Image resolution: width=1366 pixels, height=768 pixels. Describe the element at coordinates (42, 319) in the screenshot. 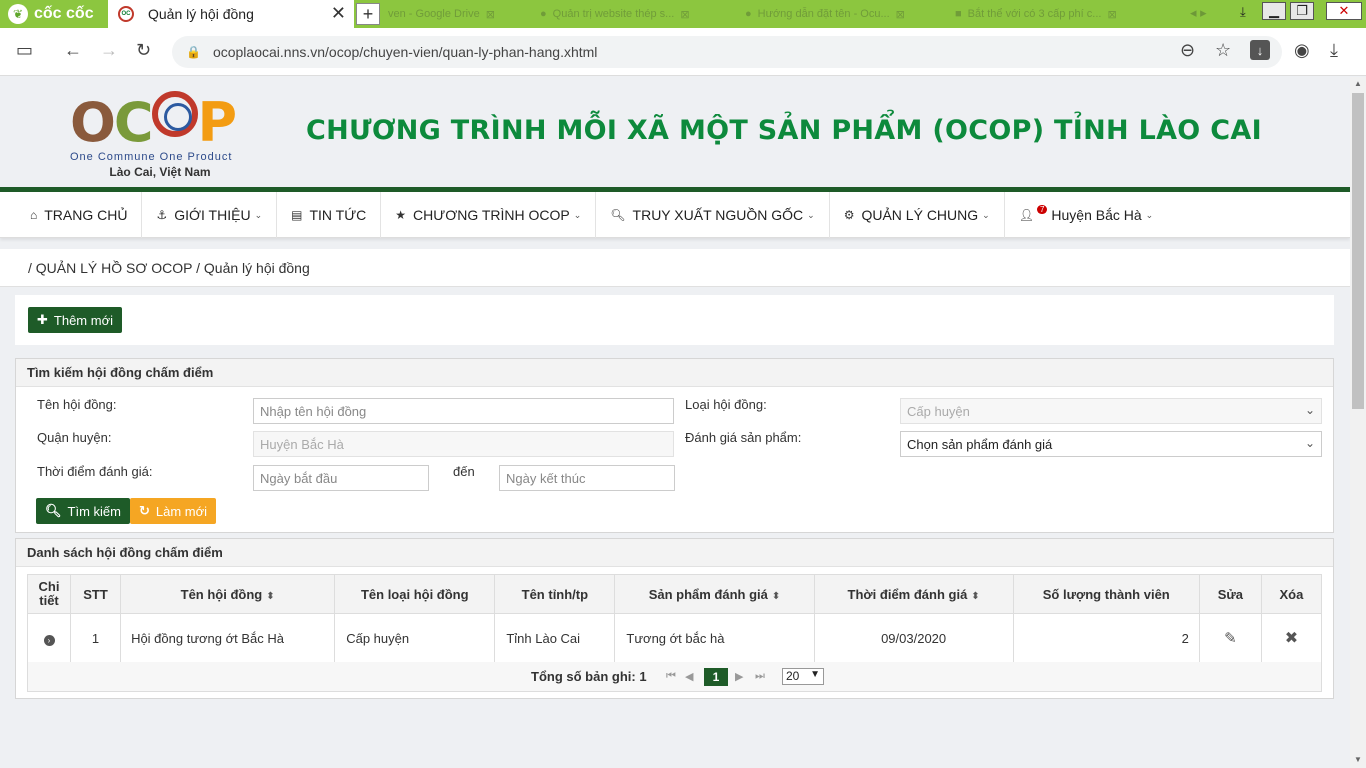

I see `plus-icon: ✚` at that location.